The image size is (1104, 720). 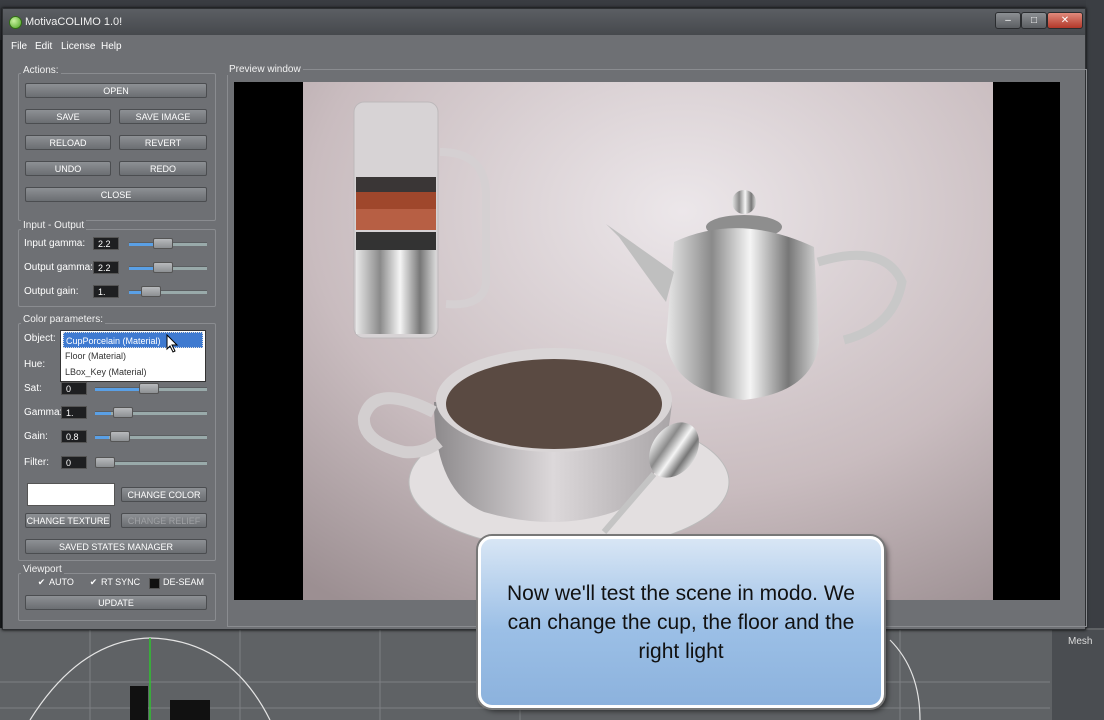 What do you see at coordinates (164, 520) in the screenshot?
I see `change-relief-button: CHANGE RELIEF` at bounding box center [164, 520].